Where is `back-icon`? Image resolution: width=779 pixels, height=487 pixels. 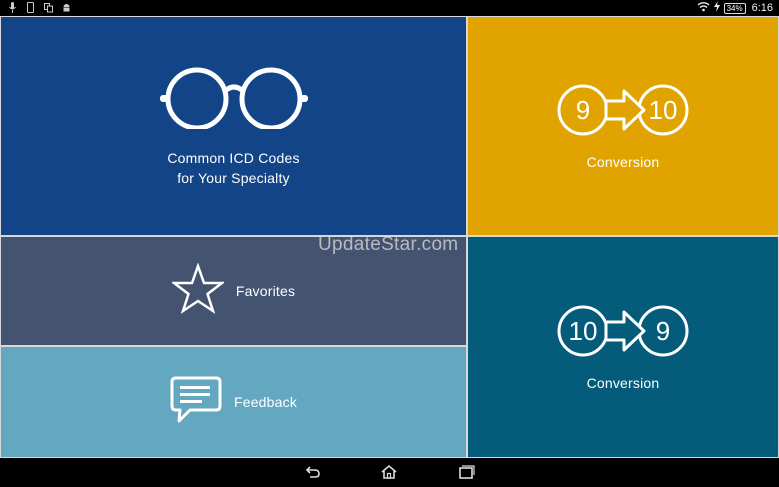 back-icon is located at coordinates (313, 472).